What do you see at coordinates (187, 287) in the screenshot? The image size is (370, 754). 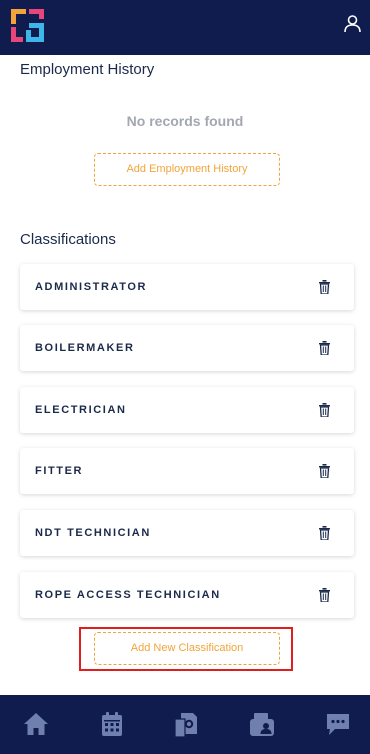 I see `classification-card-administrator: ADMINISTRATOR` at bounding box center [187, 287].